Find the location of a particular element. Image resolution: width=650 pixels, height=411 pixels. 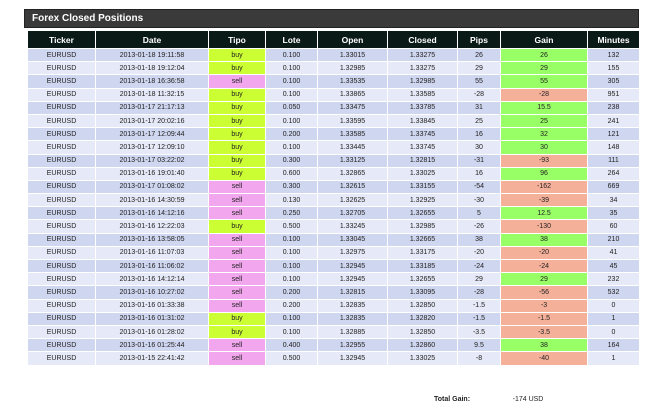

column-header-tipo: Tipo is located at coordinates (237, 39).